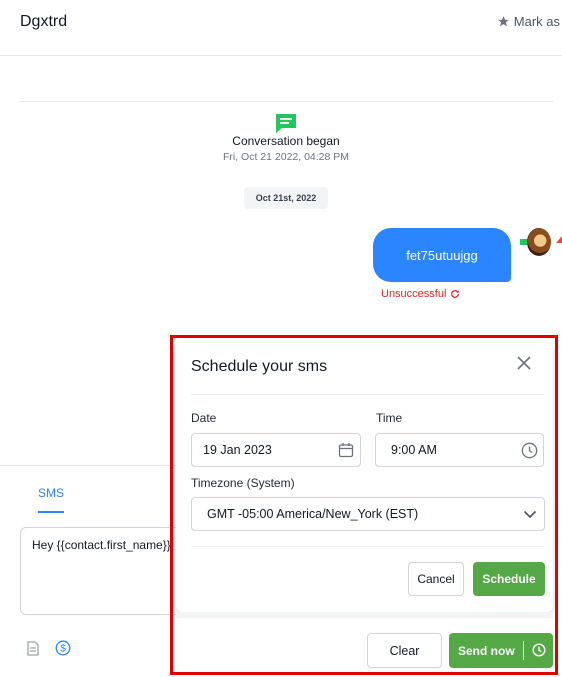  I want to click on message-status: Unsuccessful, so click(420, 294).